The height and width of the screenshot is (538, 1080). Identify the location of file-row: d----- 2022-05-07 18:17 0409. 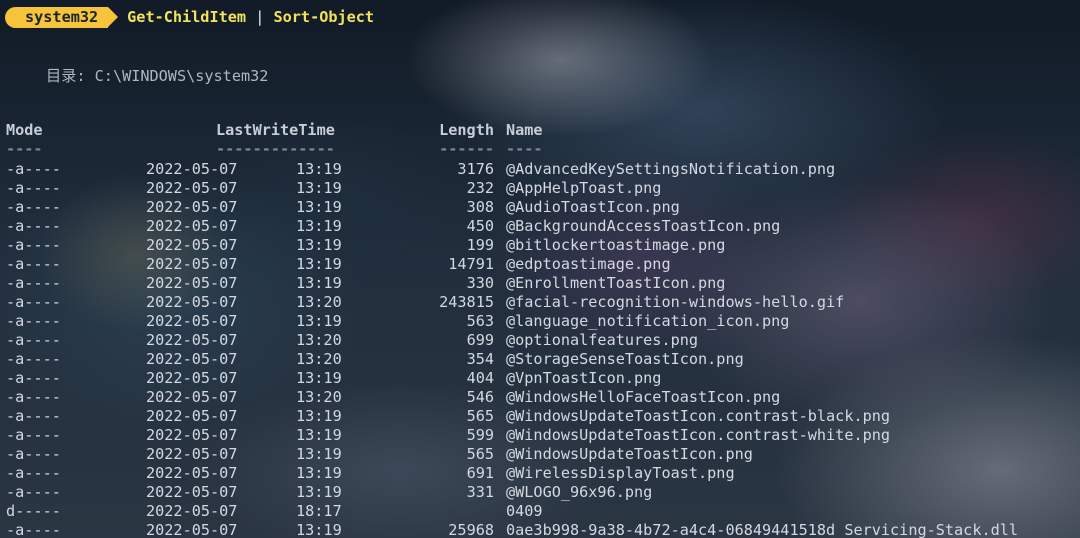
(540, 511).